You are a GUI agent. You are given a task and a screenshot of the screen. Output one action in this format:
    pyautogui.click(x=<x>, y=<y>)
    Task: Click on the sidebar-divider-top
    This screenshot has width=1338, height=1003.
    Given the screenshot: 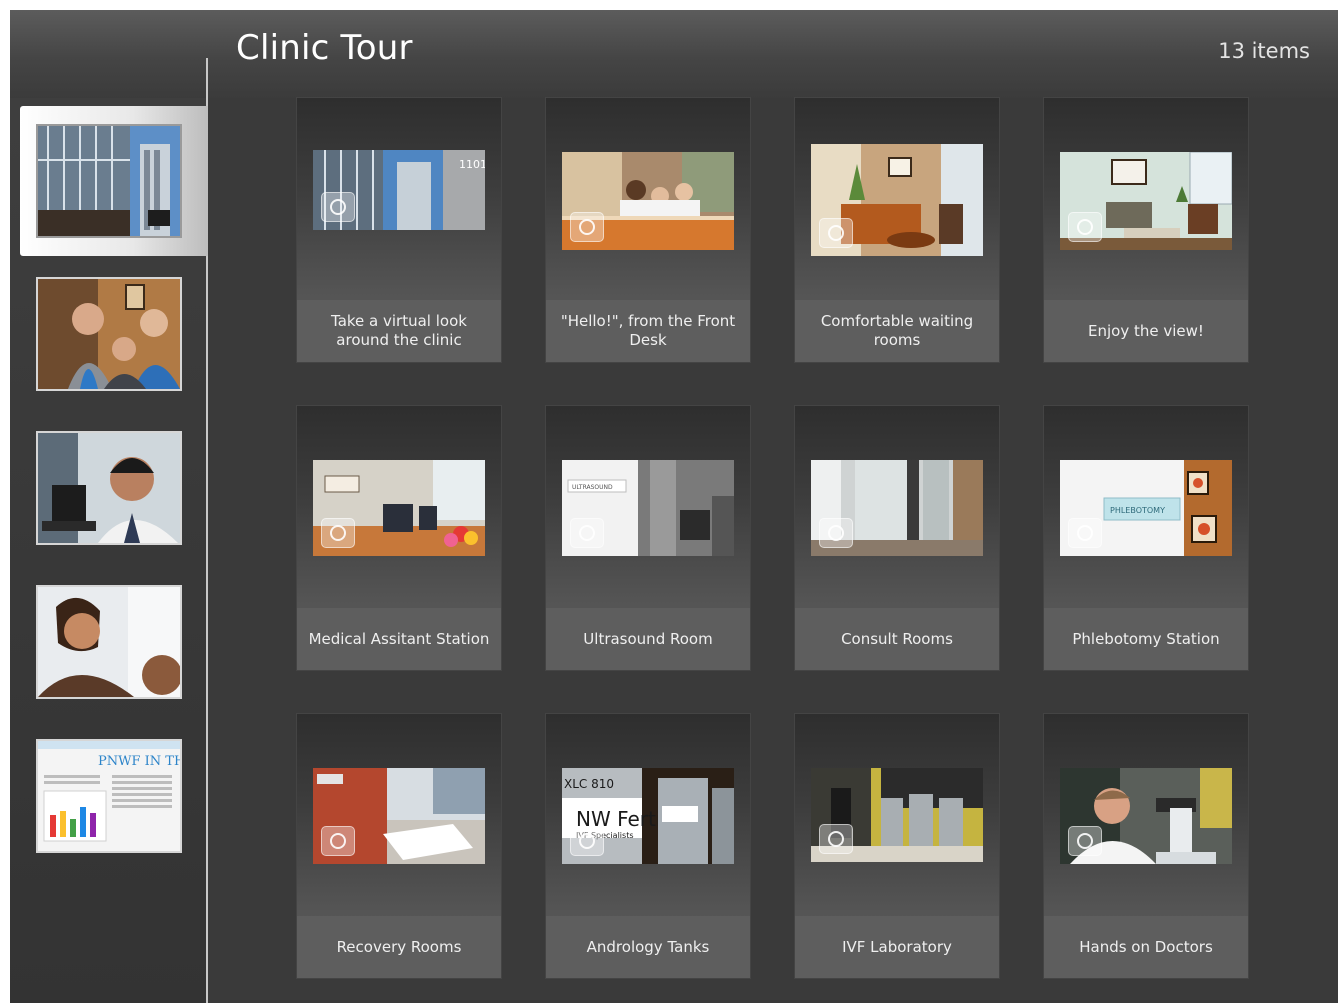 What is the action you would take?
    pyautogui.click(x=207, y=82)
    